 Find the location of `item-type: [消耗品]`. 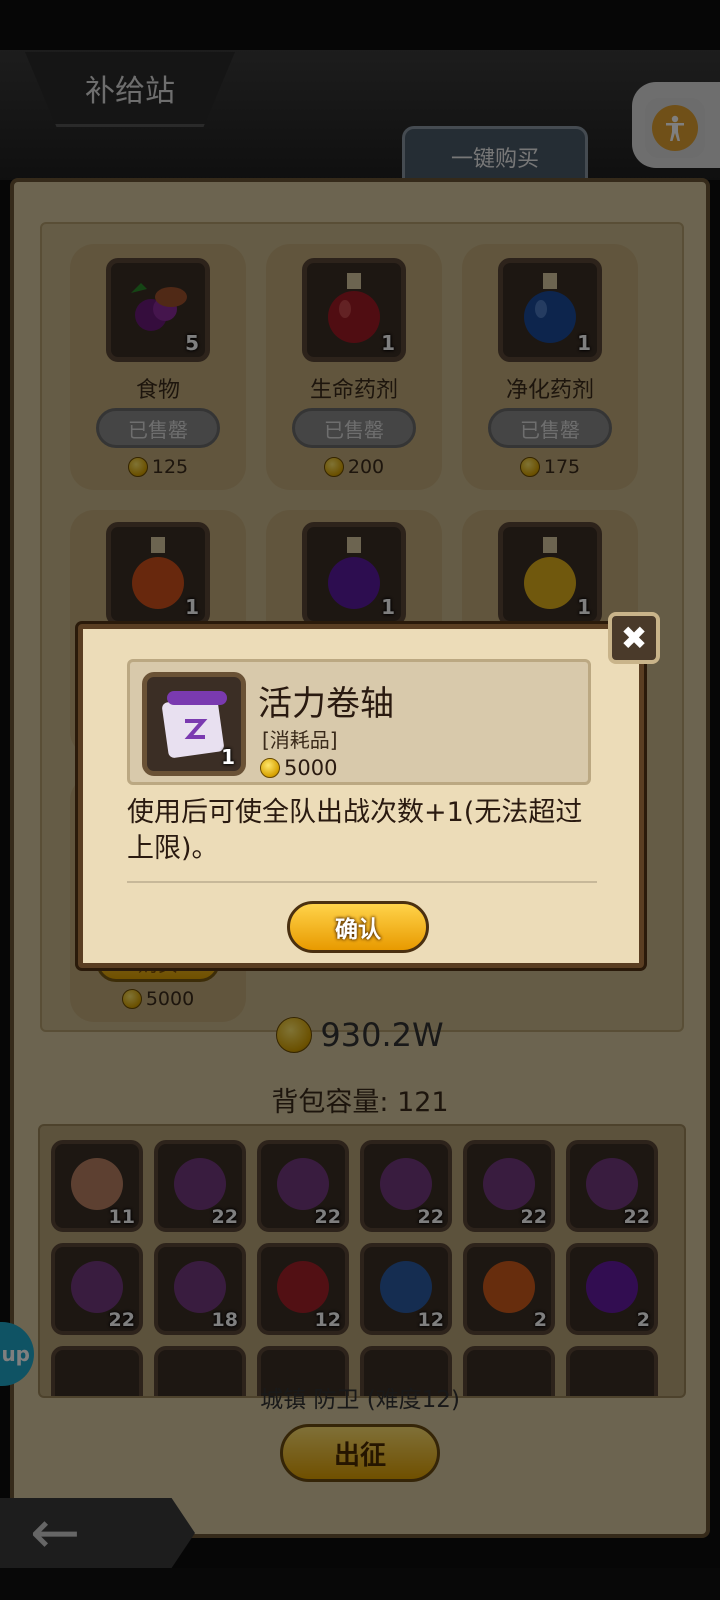

item-type: [消耗品] is located at coordinates (300, 740).